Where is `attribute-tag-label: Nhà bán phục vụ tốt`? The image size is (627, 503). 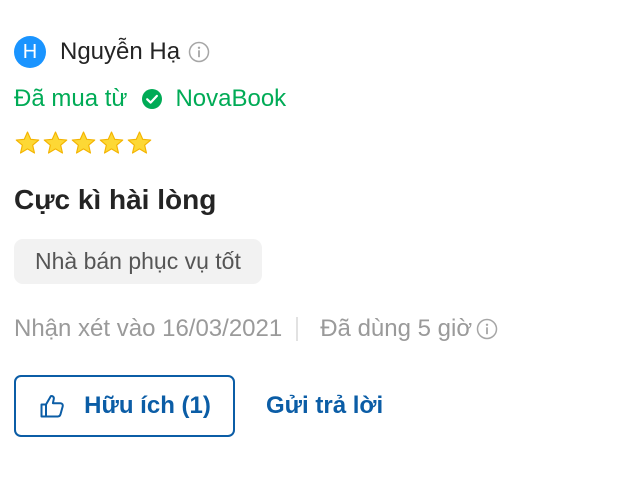 attribute-tag-label: Nhà bán phục vụ tốt is located at coordinates (138, 261).